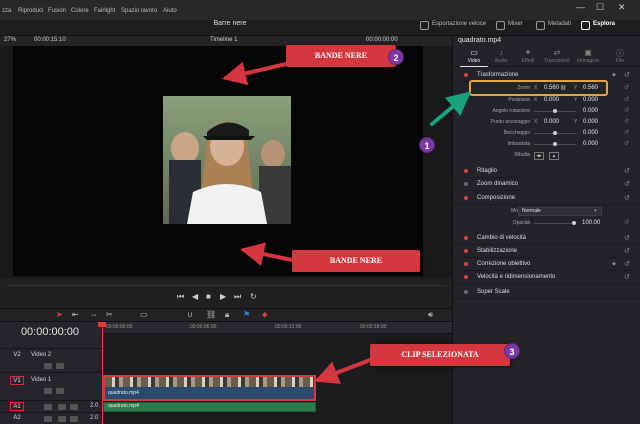 This screenshot has height=424, width=640. Describe the element at coordinates (30, 11) in the screenshot. I see `menu-item-playback: Riproduci` at that location.